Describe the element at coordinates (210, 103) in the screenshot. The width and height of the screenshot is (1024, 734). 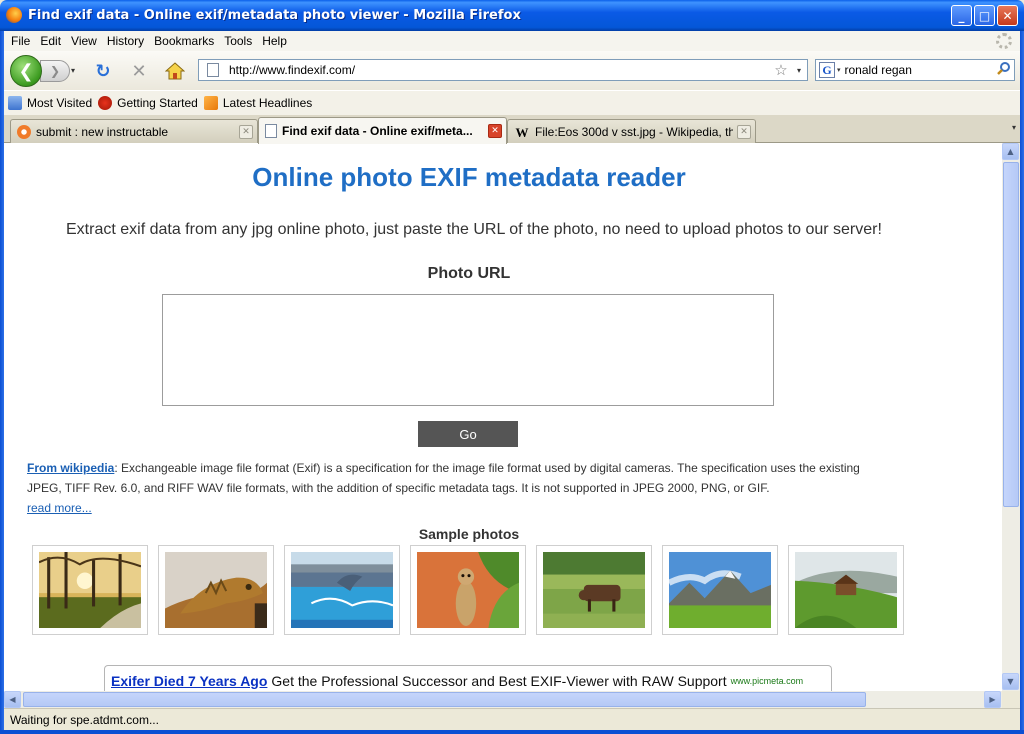
I see `rss-feed-icon` at that location.